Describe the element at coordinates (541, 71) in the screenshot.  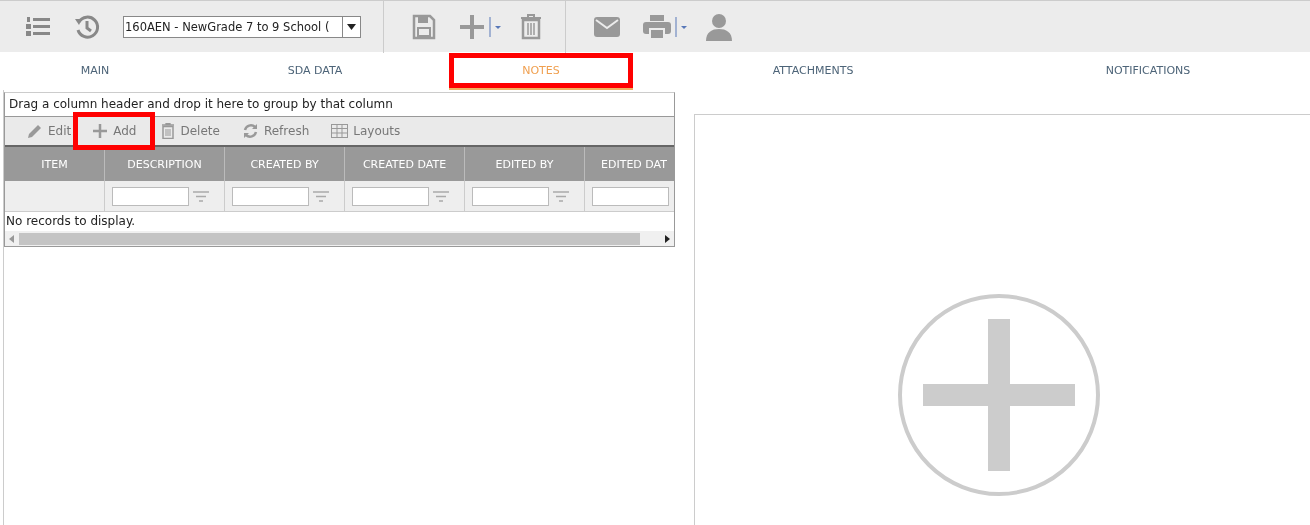
I see `tab: NOTES` at that location.